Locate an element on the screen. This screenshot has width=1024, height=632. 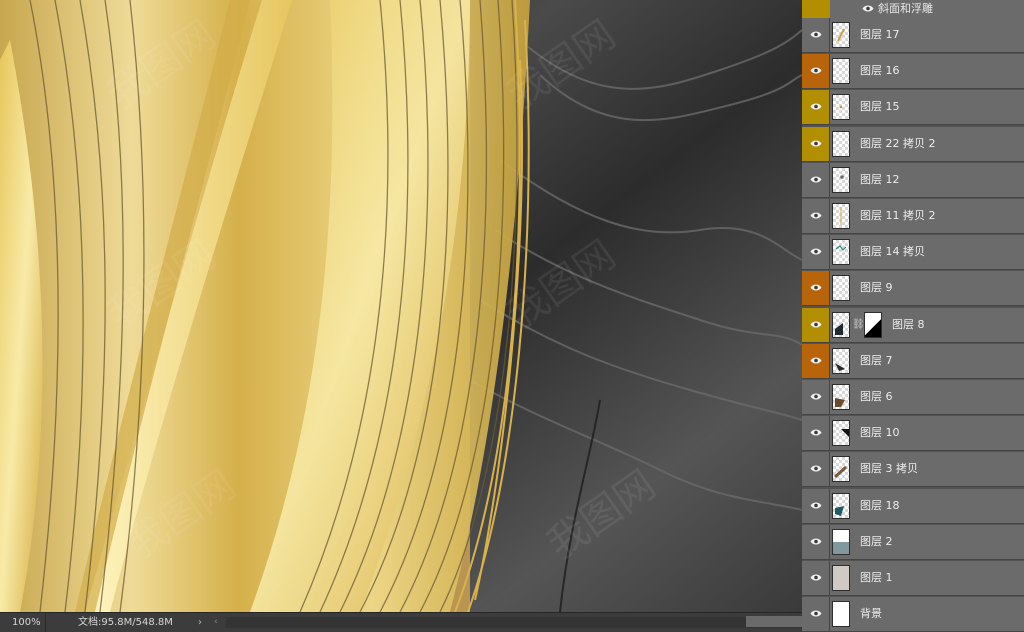
layer-effect-bevel-emboss: 斜面和浮雕 is located at coordinates (913, 9).